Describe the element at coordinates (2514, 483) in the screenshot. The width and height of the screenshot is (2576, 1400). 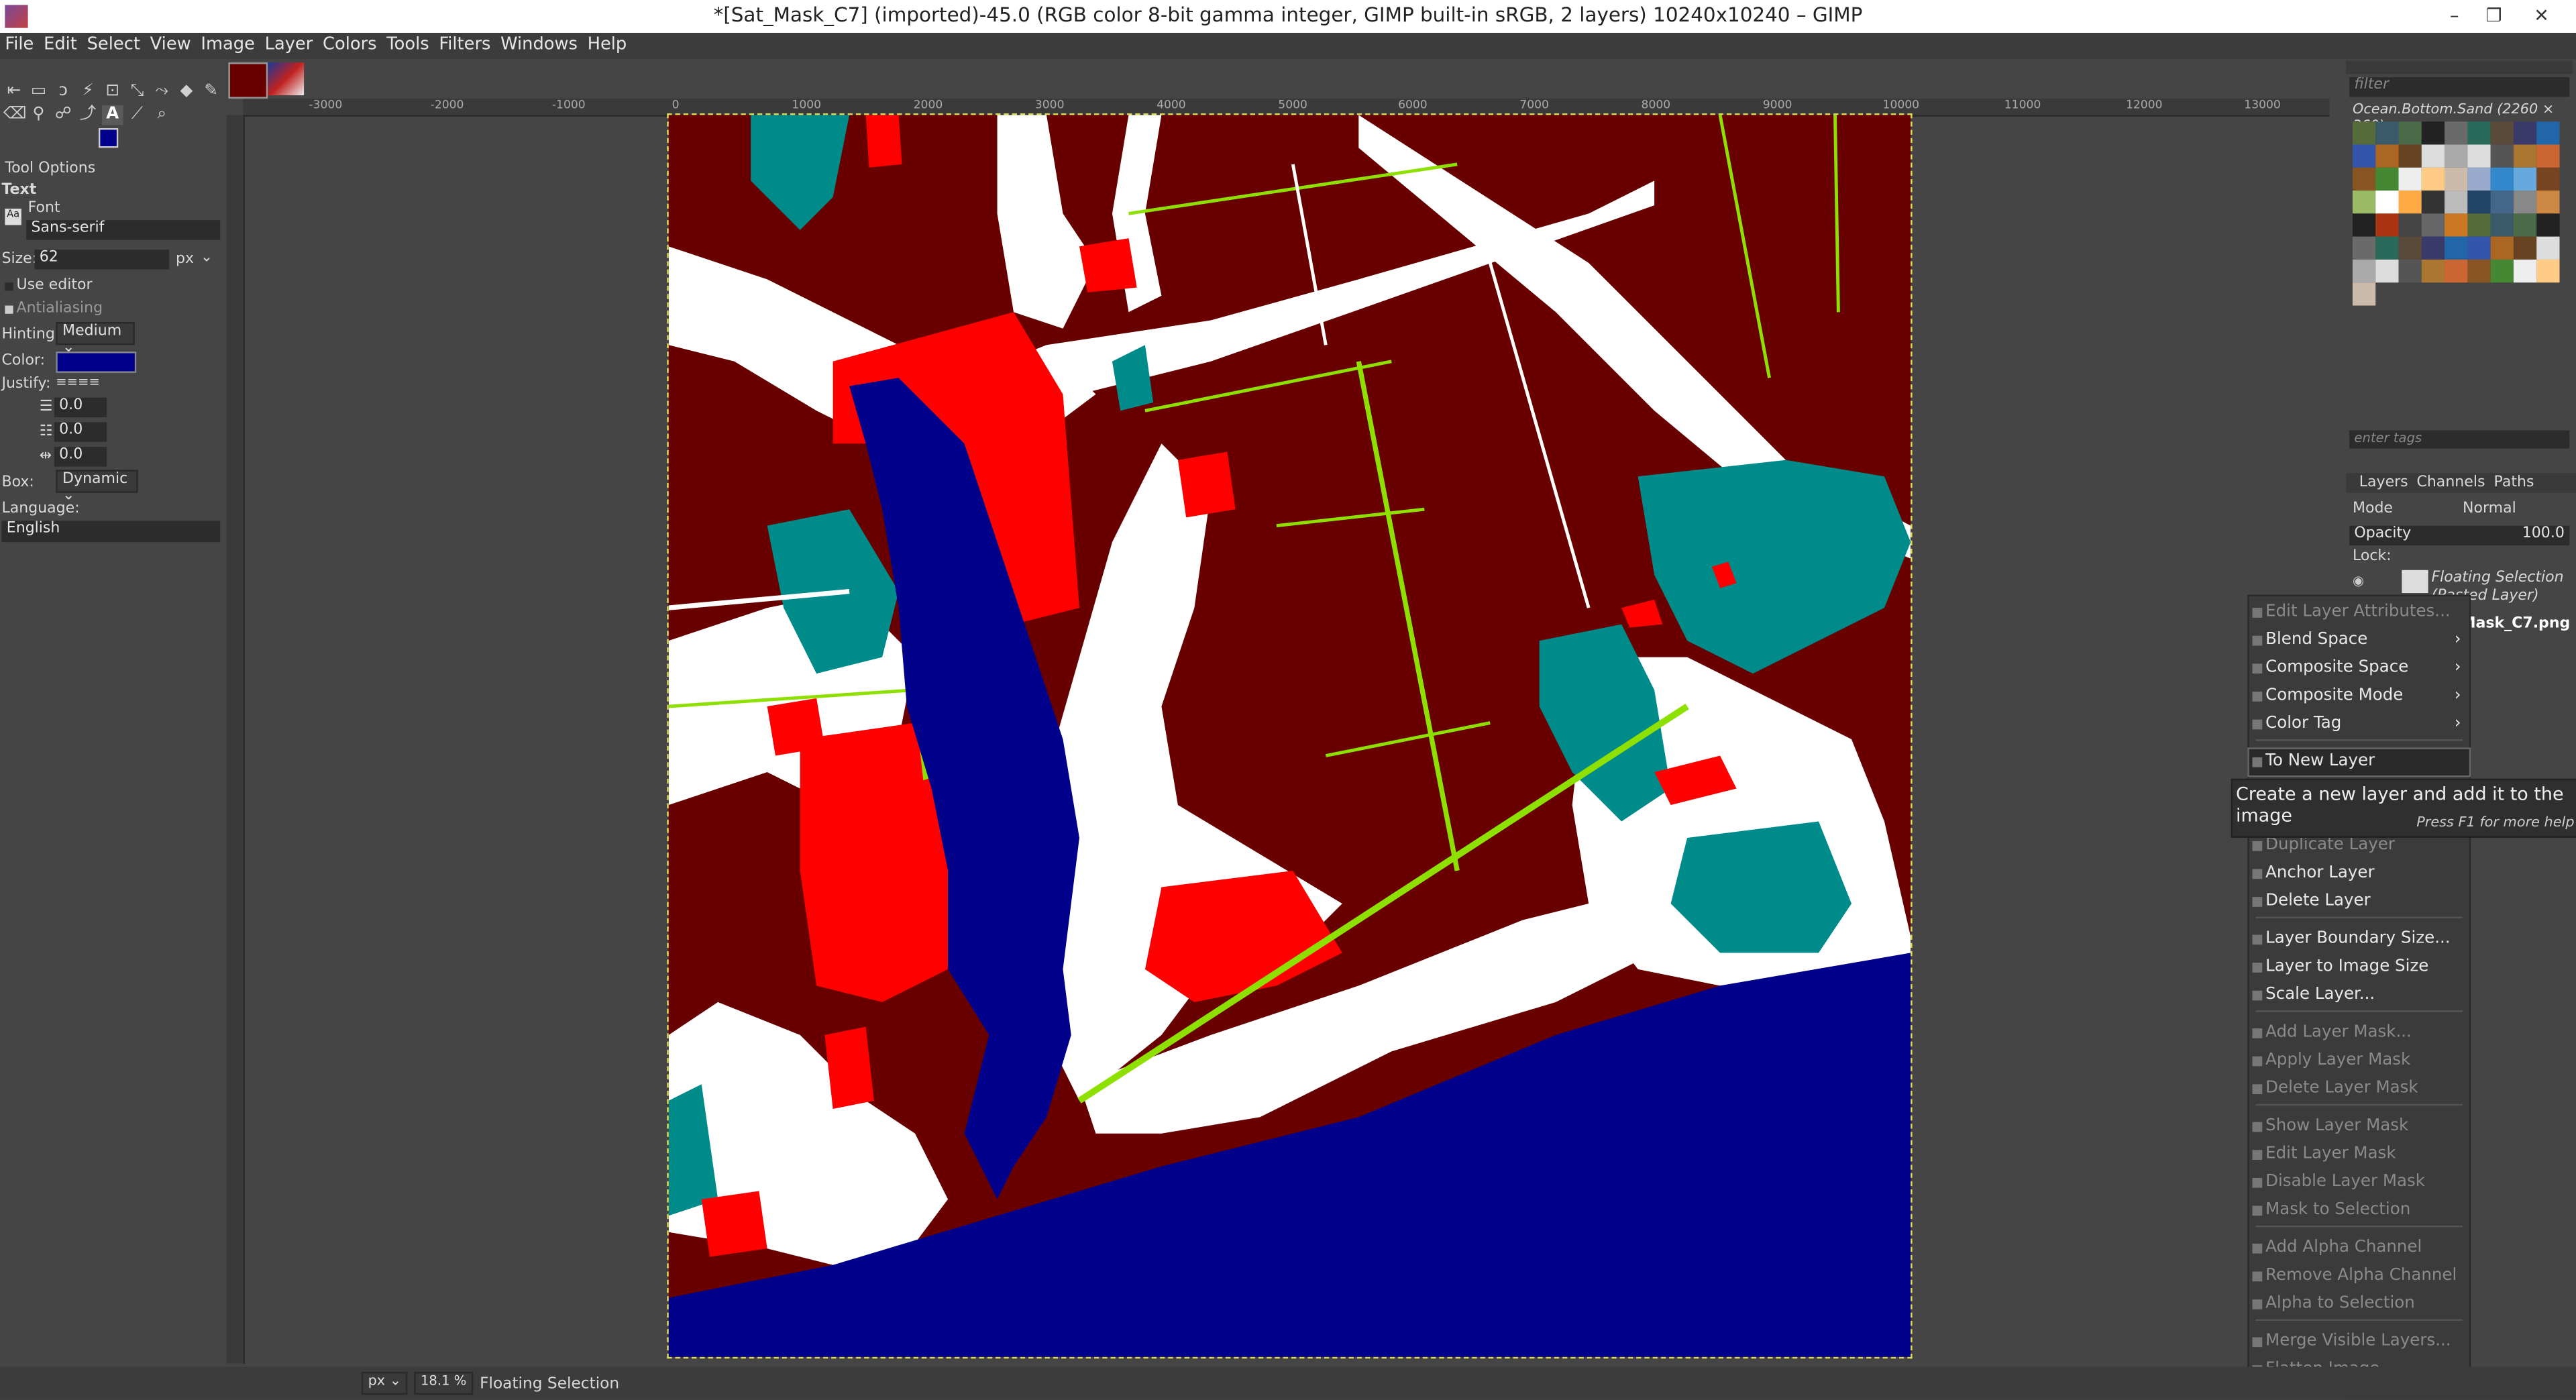
I see `tab-paths: Paths` at that location.